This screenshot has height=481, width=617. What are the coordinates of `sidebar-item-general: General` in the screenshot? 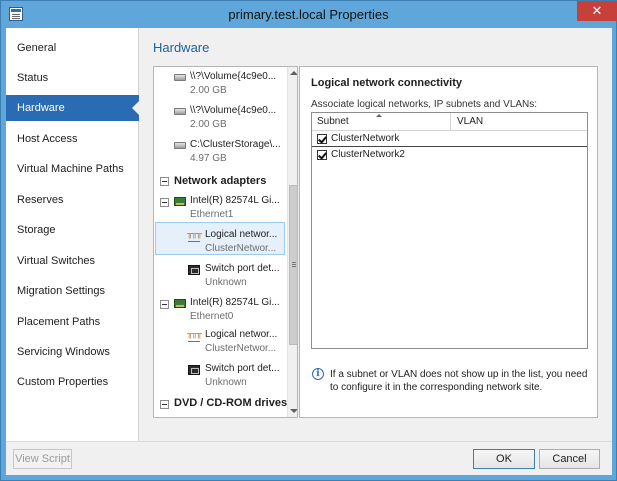 It's located at (72, 48).